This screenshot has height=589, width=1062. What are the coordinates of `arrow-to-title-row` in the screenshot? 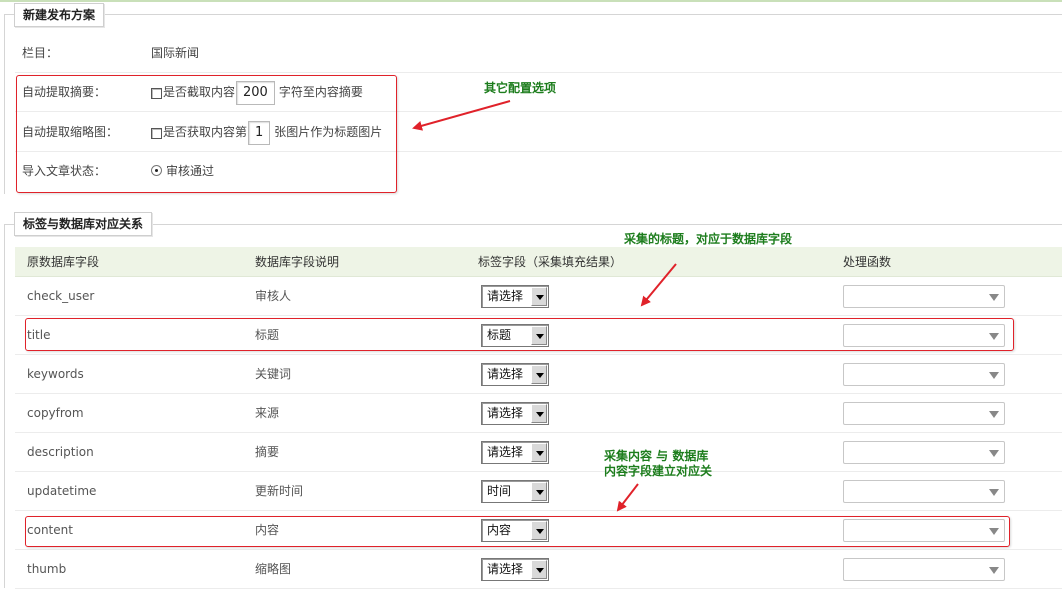 It's located at (658, 285).